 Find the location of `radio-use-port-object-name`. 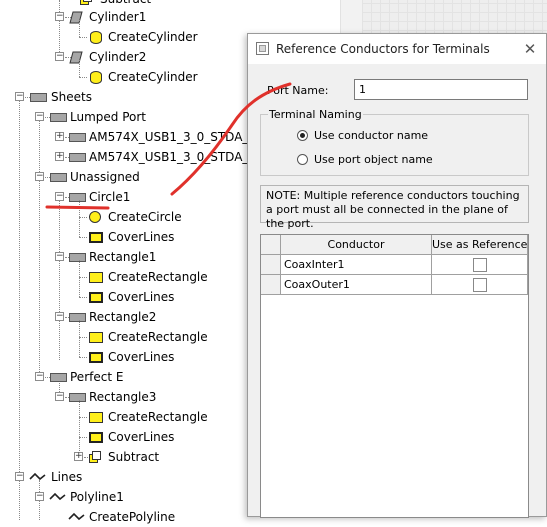

radio-use-port-object-name is located at coordinates (302, 159).